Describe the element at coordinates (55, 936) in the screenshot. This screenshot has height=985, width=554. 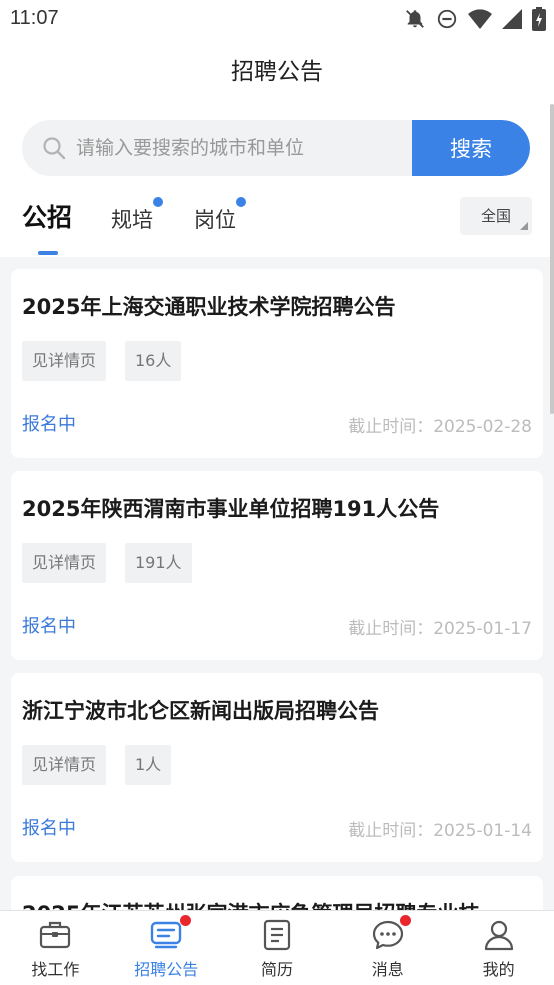
I see `briefcase-icon` at that location.